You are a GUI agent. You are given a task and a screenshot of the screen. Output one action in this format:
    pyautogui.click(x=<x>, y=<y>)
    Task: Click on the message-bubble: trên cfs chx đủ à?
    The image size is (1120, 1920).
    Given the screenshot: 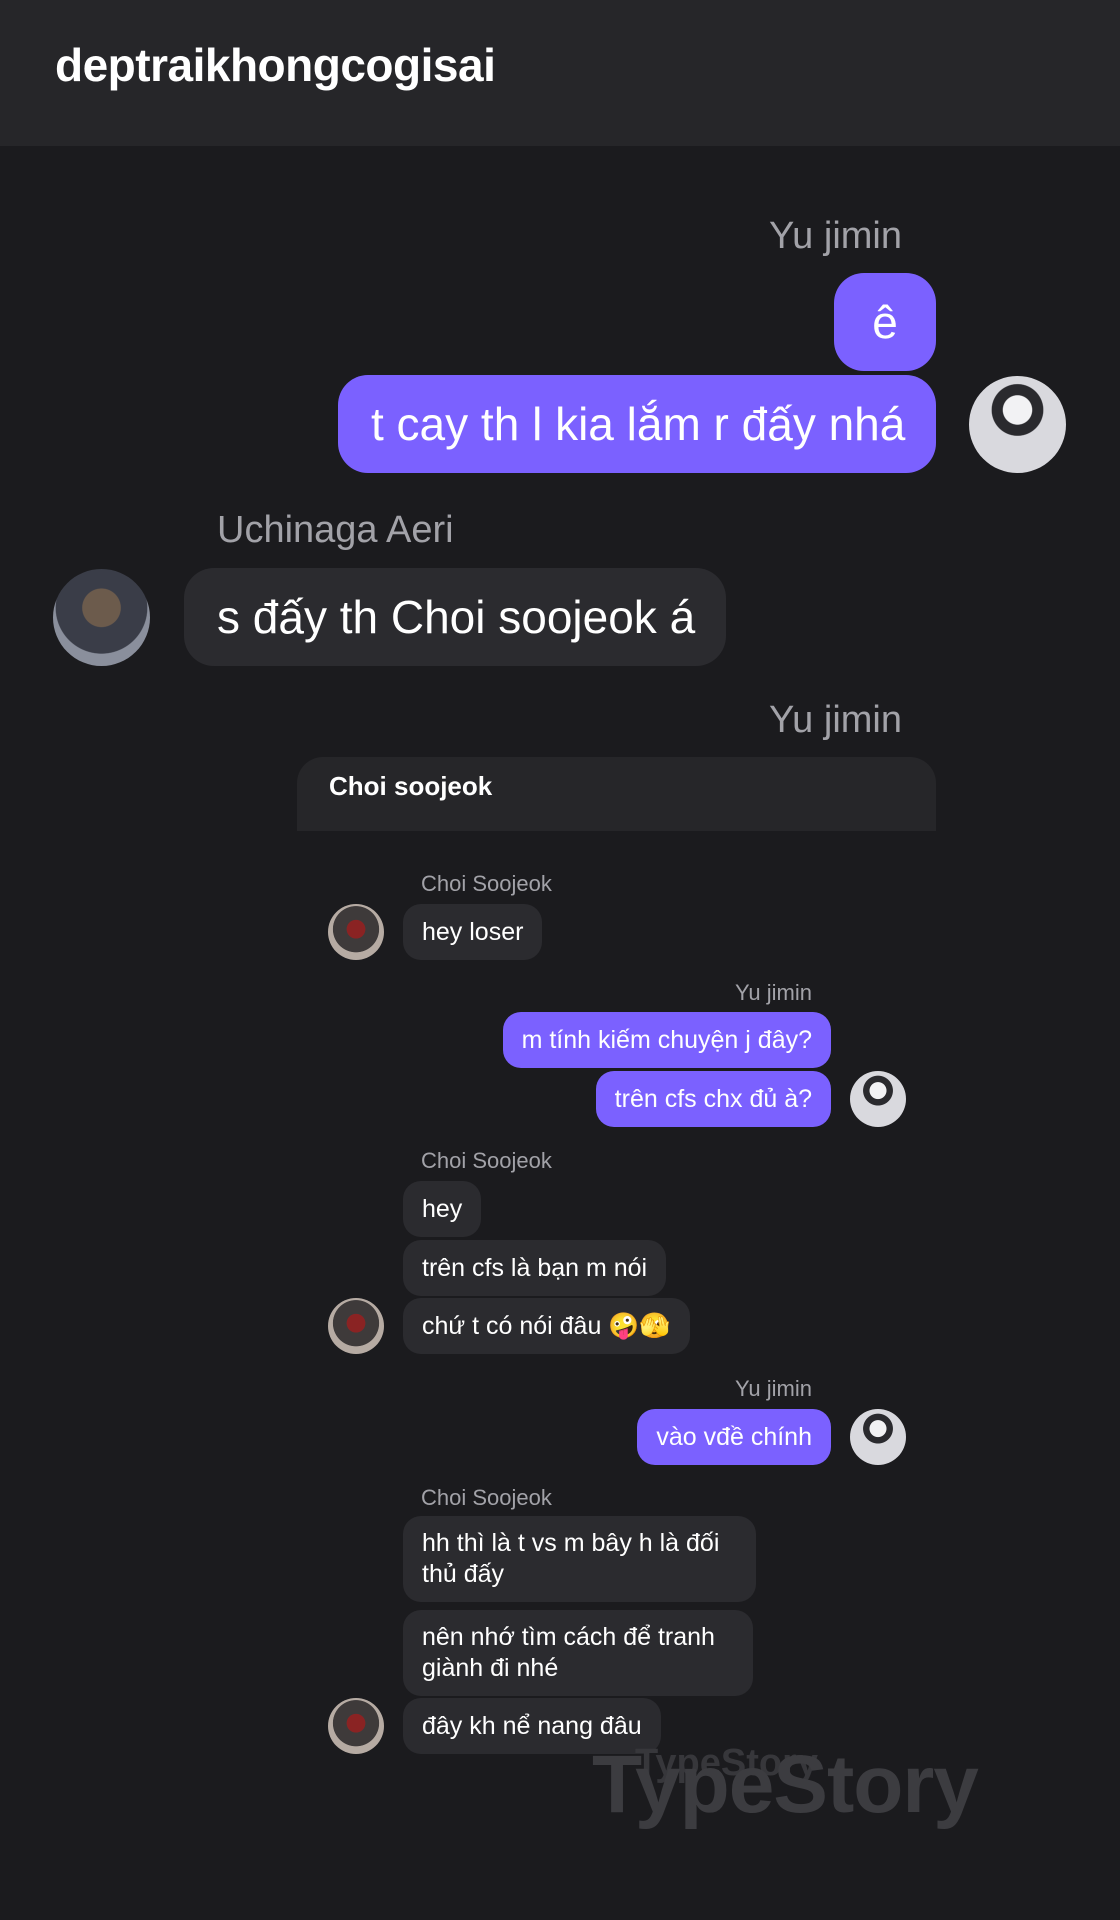 What is the action you would take?
    pyautogui.click(x=713, y=1099)
    